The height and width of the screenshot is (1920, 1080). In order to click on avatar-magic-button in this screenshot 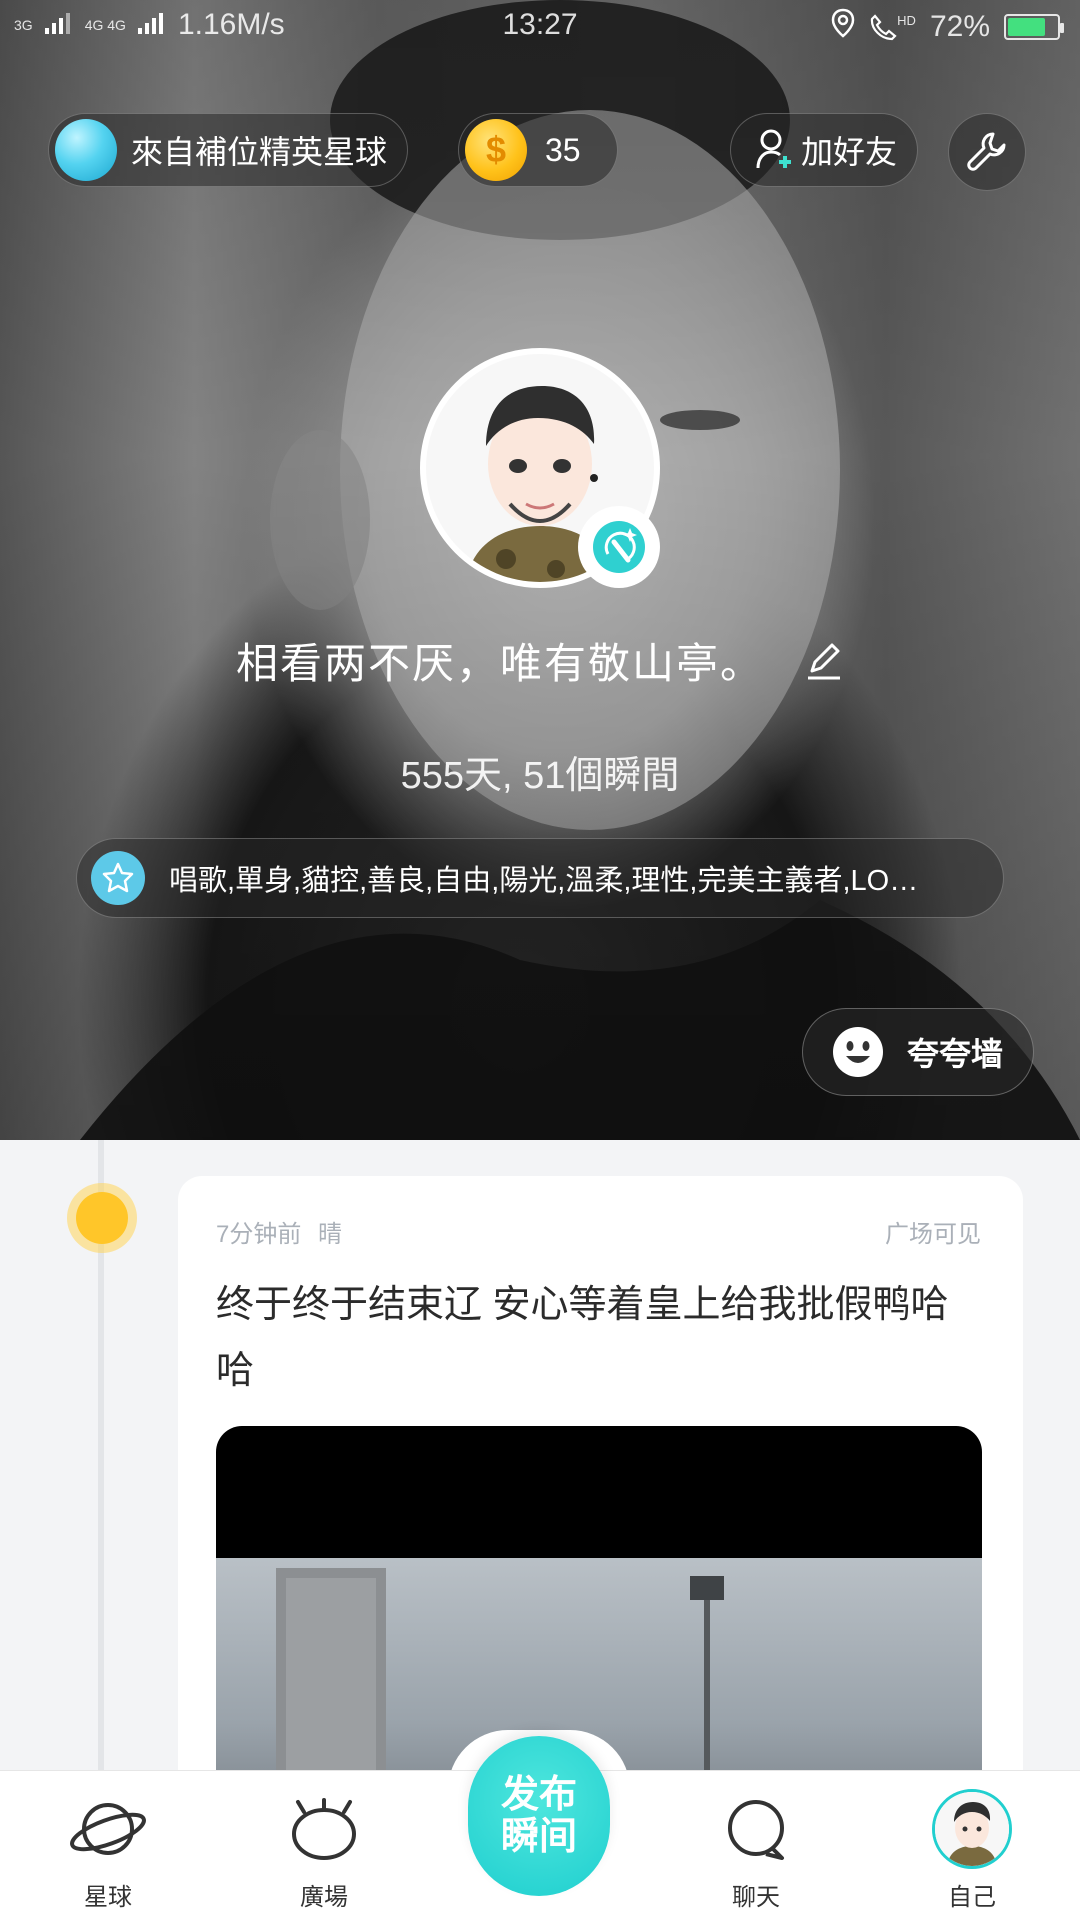, I will do `click(619, 547)`.